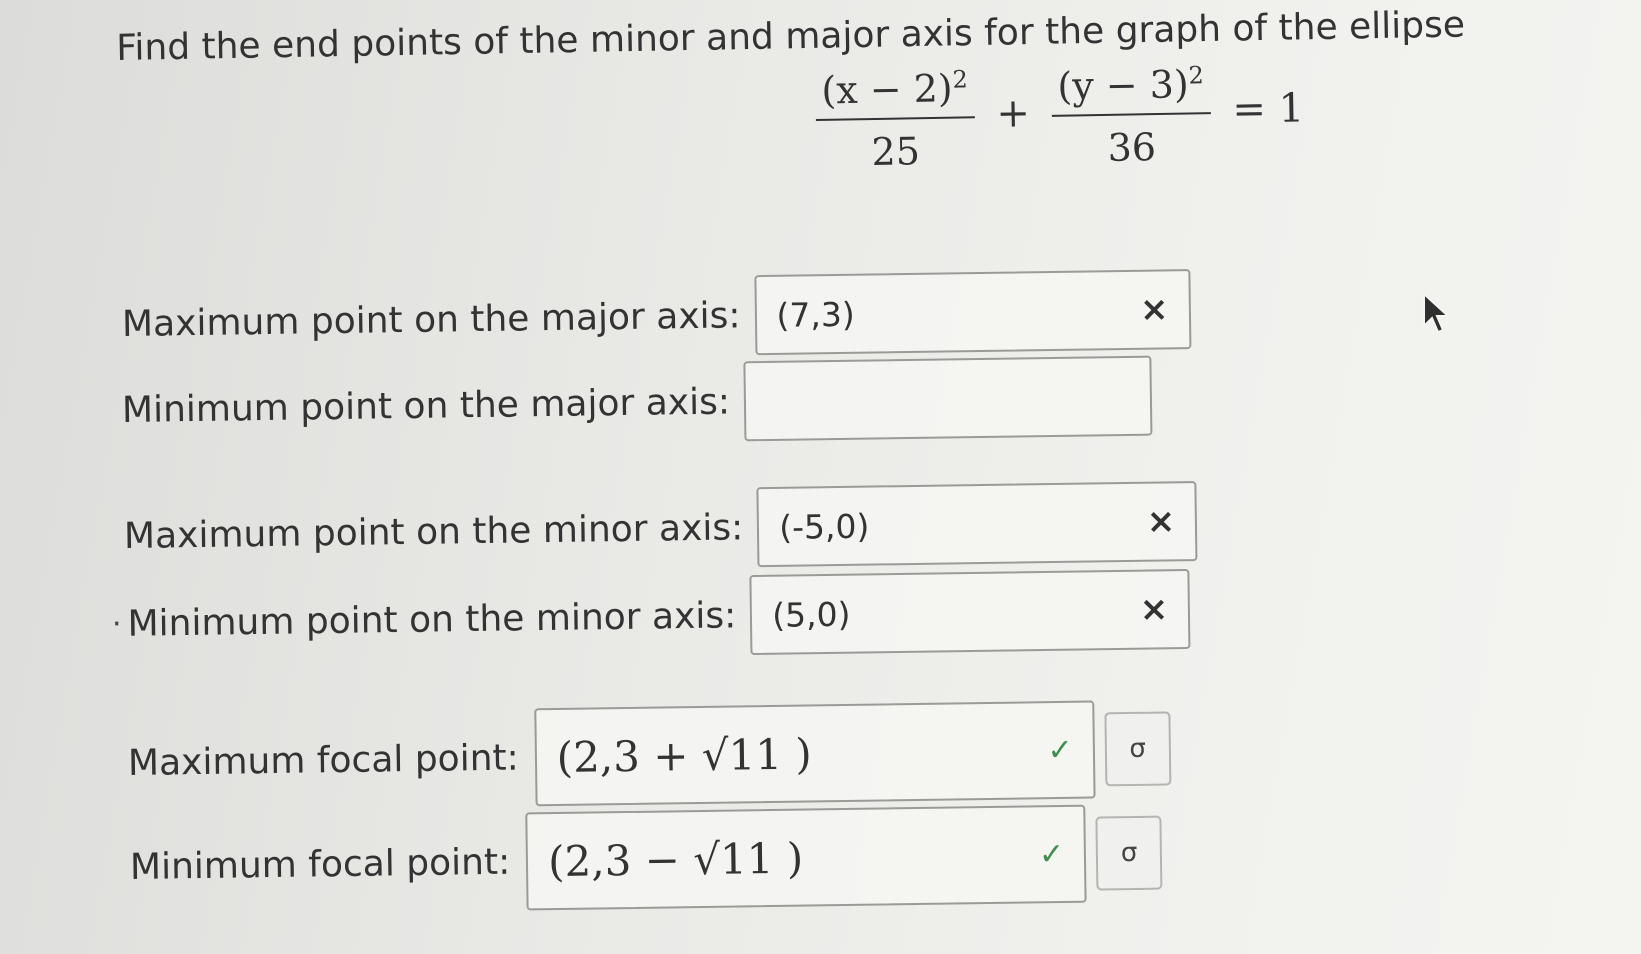 The image size is (1641, 954). Describe the element at coordinates (806, 857) in the screenshot. I see `input-min-focal: (2,3 − √11 ) ✓` at that location.